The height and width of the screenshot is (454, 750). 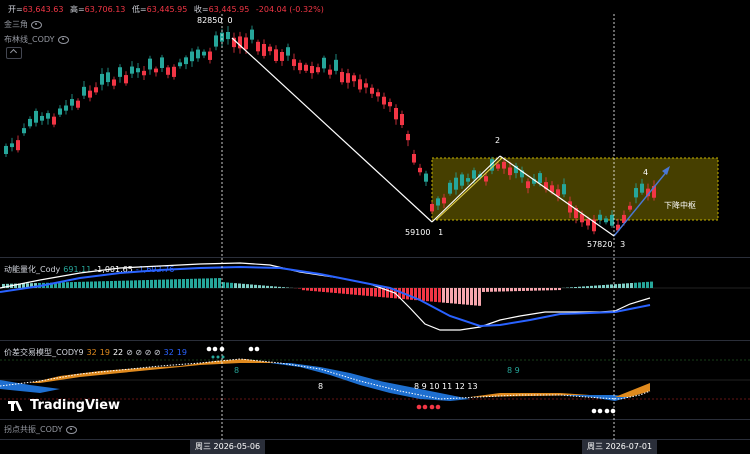 What do you see at coordinates (424, 232) in the screenshot?
I see `low1-annotation: 59100 1` at bounding box center [424, 232].